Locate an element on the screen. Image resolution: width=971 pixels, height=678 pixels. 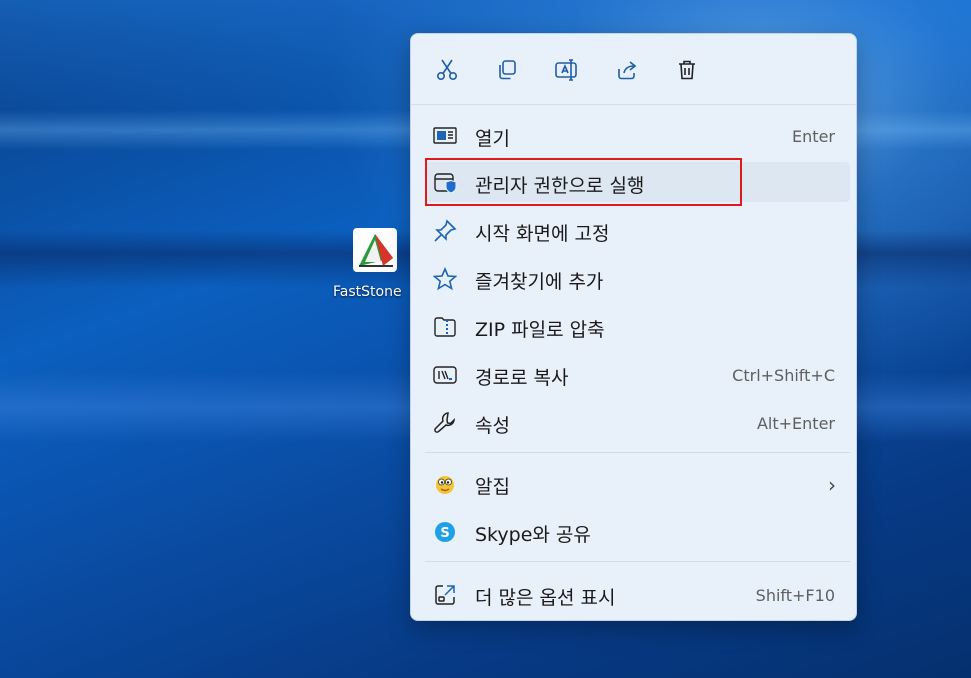
menu-item-label: 즐겨찾기에 추가 is located at coordinates (539, 282).